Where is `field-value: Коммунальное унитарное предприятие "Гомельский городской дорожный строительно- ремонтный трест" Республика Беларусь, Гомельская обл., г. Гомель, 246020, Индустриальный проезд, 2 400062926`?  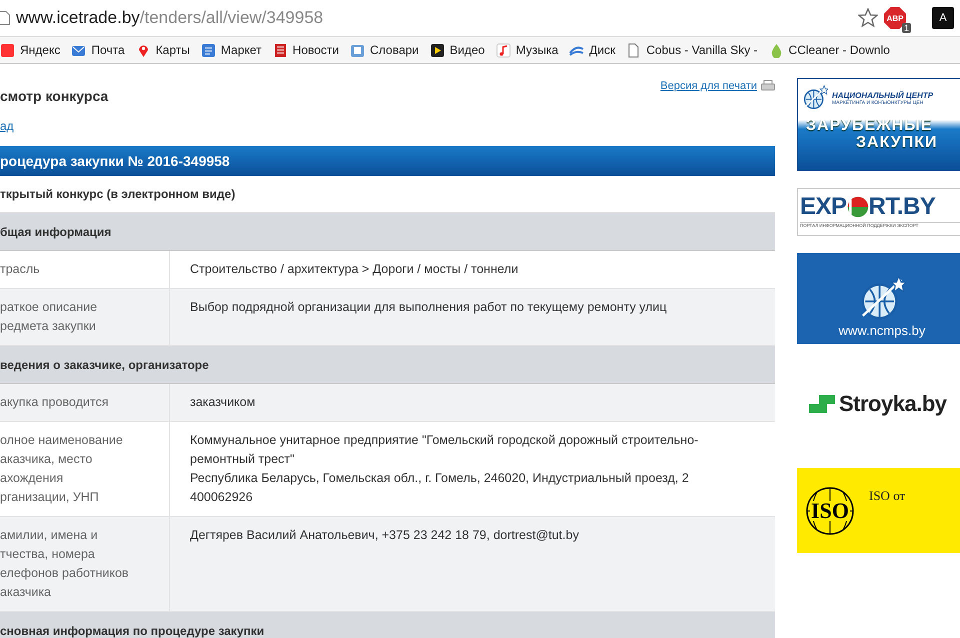 field-value: Коммунальное унитарное предприятие "Гомельский городской дорожный строительно- ремонтный трест" Республика Беларусь, Гомельская обл., г. Гомель, 246020, Индустриальный проезд, 2 400062926 is located at coordinates (443, 469).